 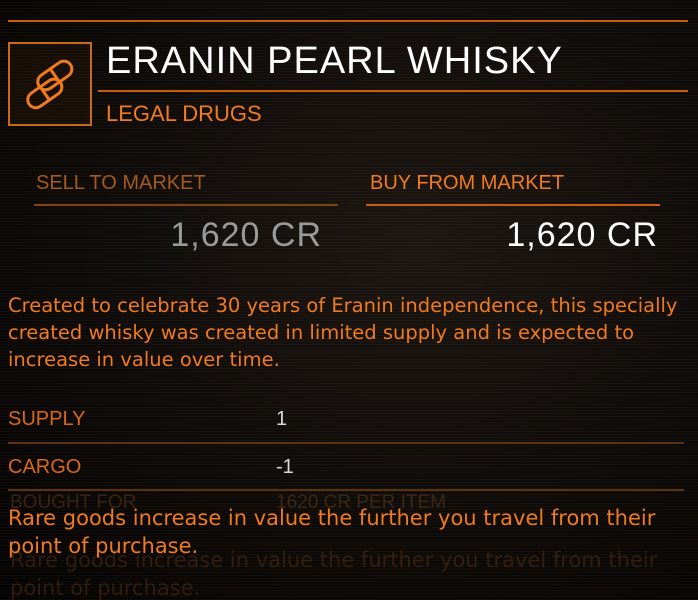 What do you see at coordinates (346, 490) in the screenshot?
I see `cargo-divider` at bounding box center [346, 490].